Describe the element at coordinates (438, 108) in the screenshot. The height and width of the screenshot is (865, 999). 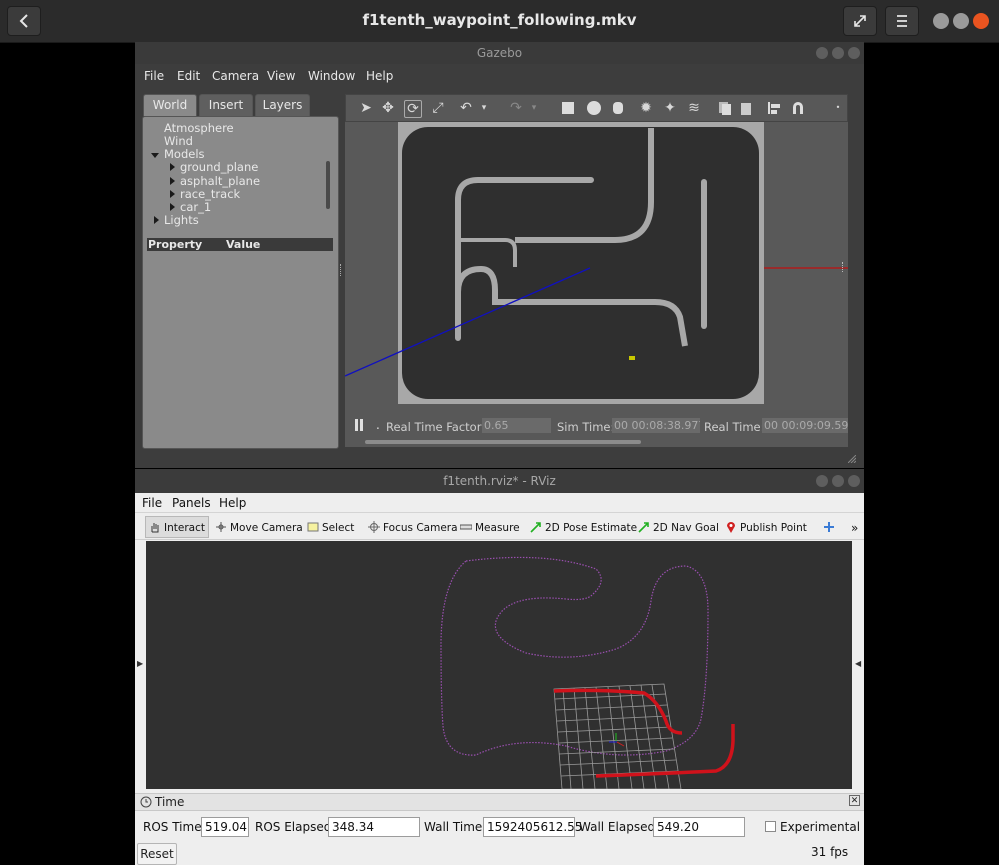
I see `scale-icon: ⤢` at that location.